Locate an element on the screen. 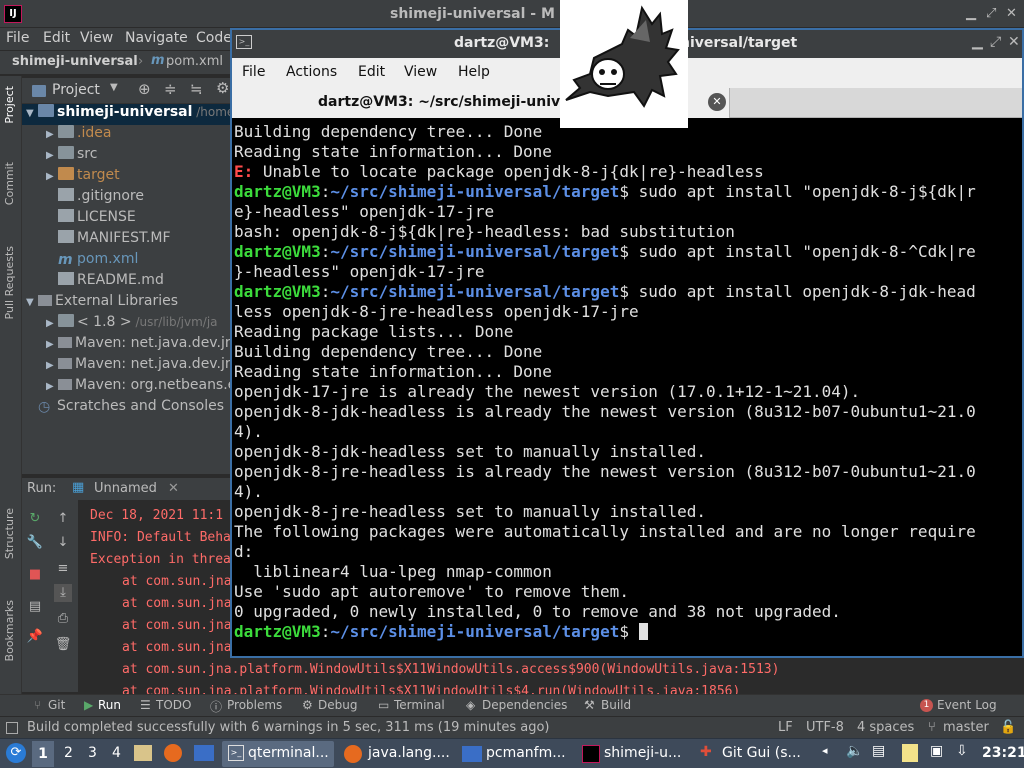 Image resolution: width=1024 pixels, height=768 pixels. tab-pull-requests: Pull Requests is located at coordinates (9, 282).